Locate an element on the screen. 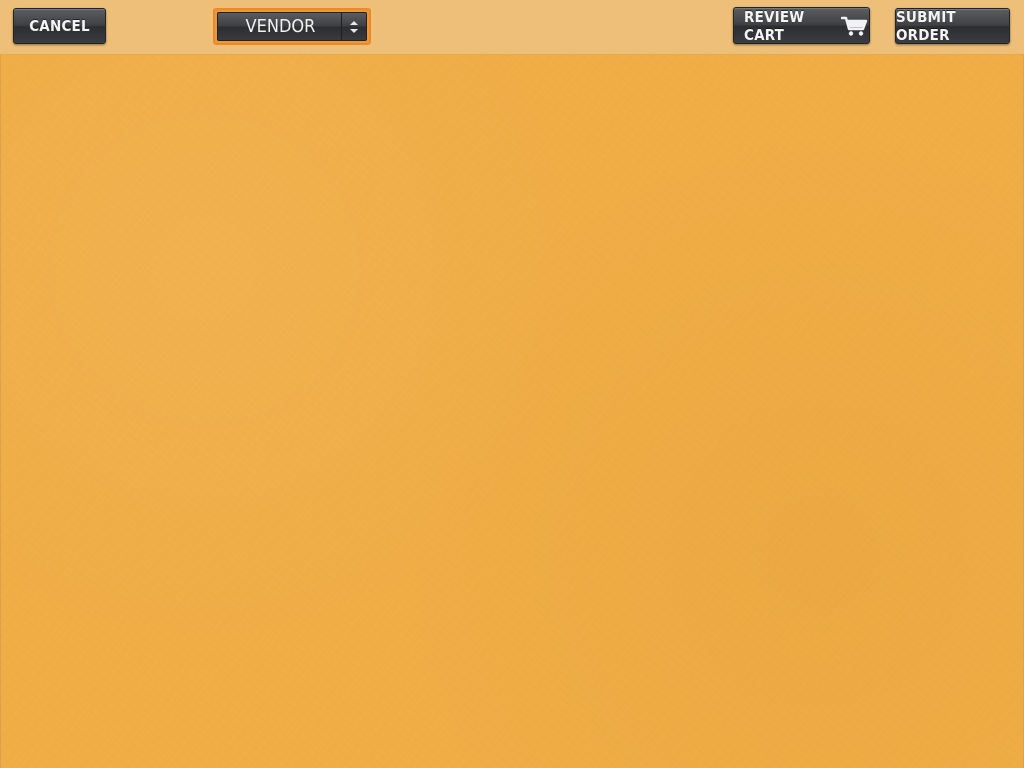  updown-arrows-icon is located at coordinates (353, 26).